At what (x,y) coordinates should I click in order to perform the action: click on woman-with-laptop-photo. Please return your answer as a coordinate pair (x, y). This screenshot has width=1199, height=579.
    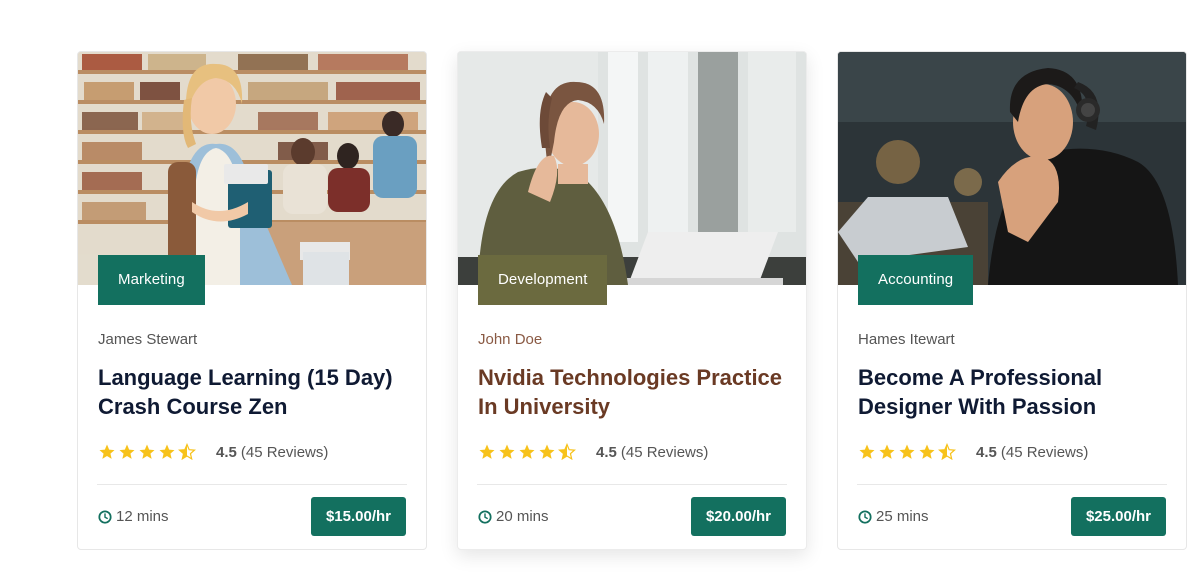
    Looking at the image, I should click on (632, 168).